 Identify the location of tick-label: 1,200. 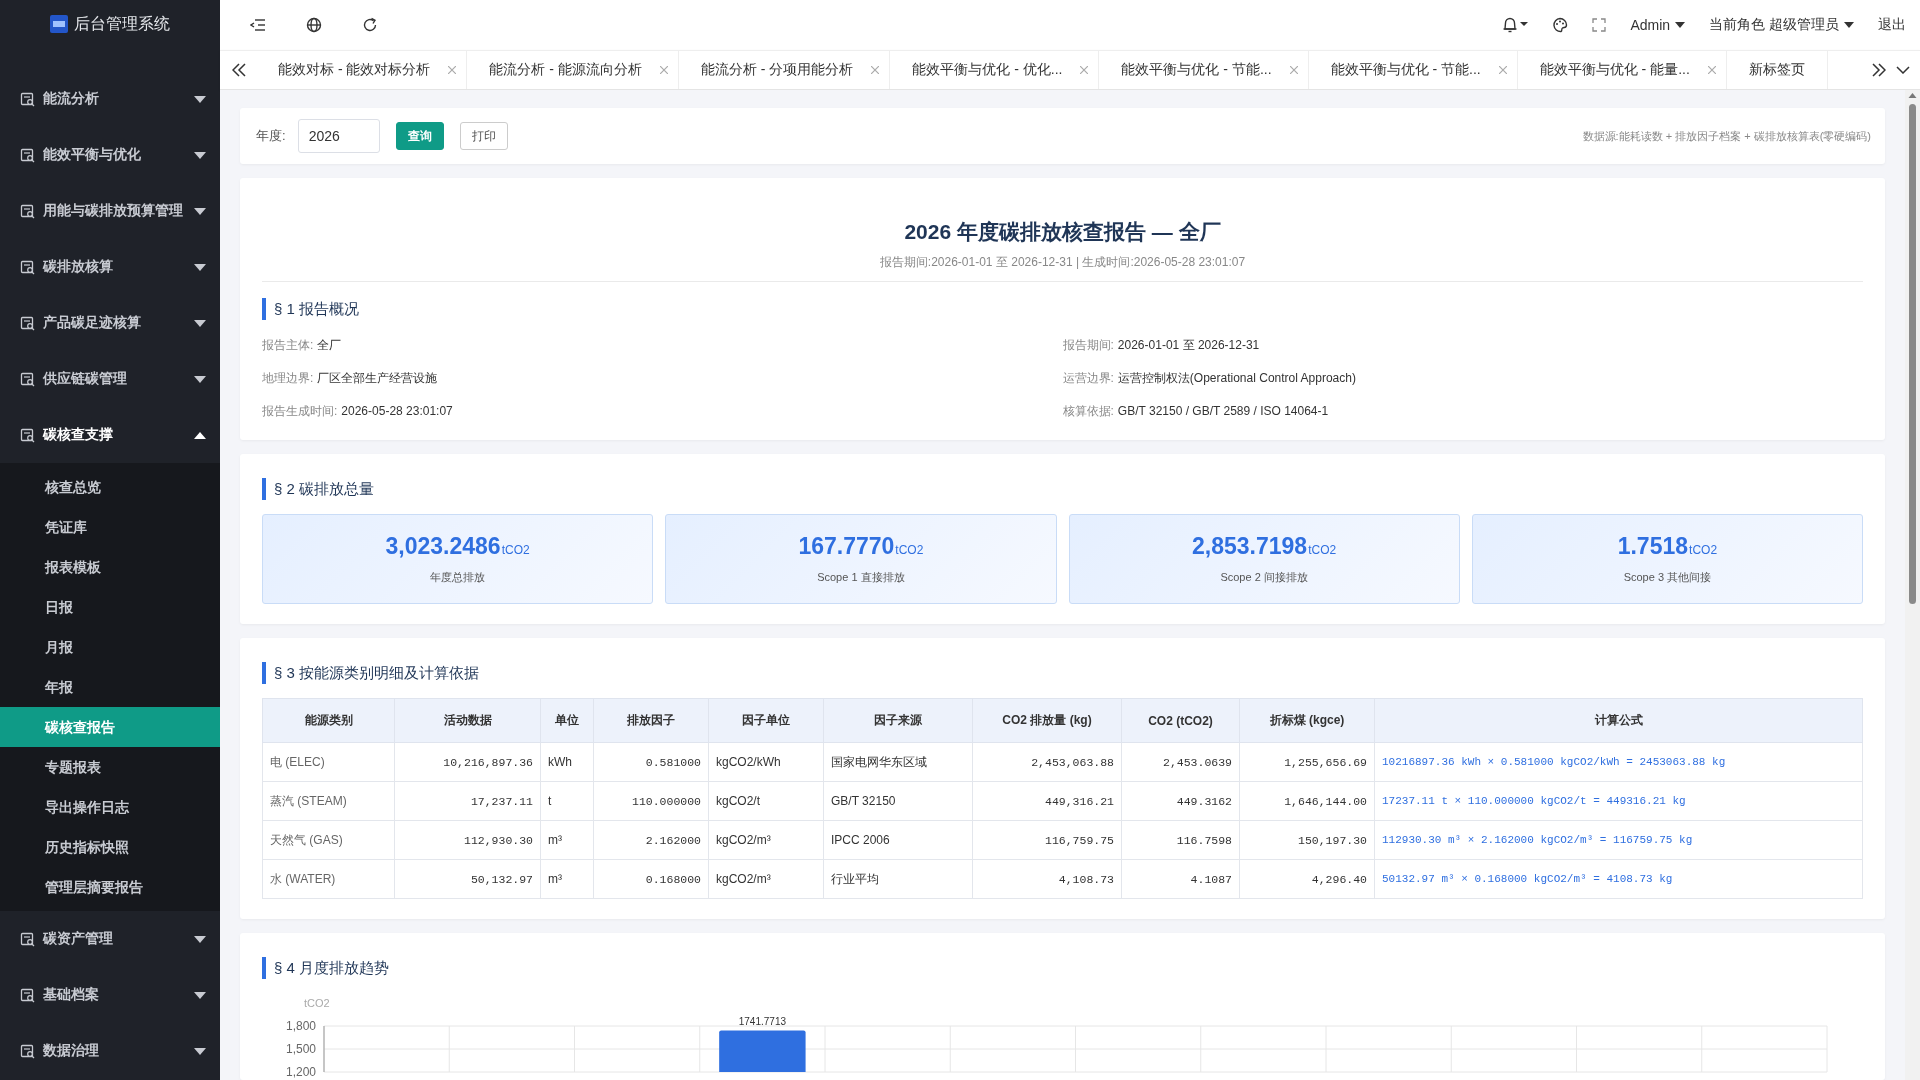
(300, 1072).